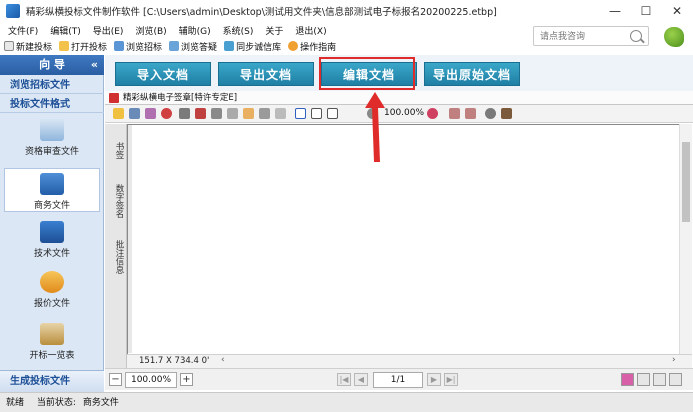 The image size is (693, 413). What do you see at coordinates (108, 30) in the screenshot?
I see `menu-export: 导出(E)` at bounding box center [108, 30].